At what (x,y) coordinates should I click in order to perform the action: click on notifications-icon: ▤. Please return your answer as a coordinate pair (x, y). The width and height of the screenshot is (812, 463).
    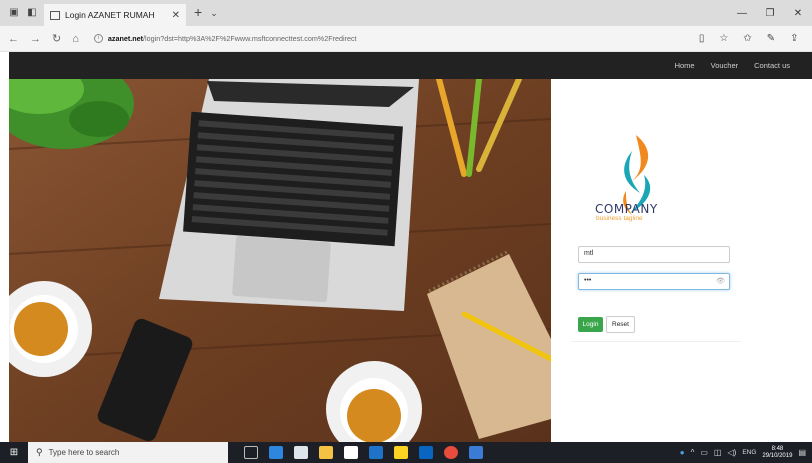
    Looking at the image, I should click on (802, 452).